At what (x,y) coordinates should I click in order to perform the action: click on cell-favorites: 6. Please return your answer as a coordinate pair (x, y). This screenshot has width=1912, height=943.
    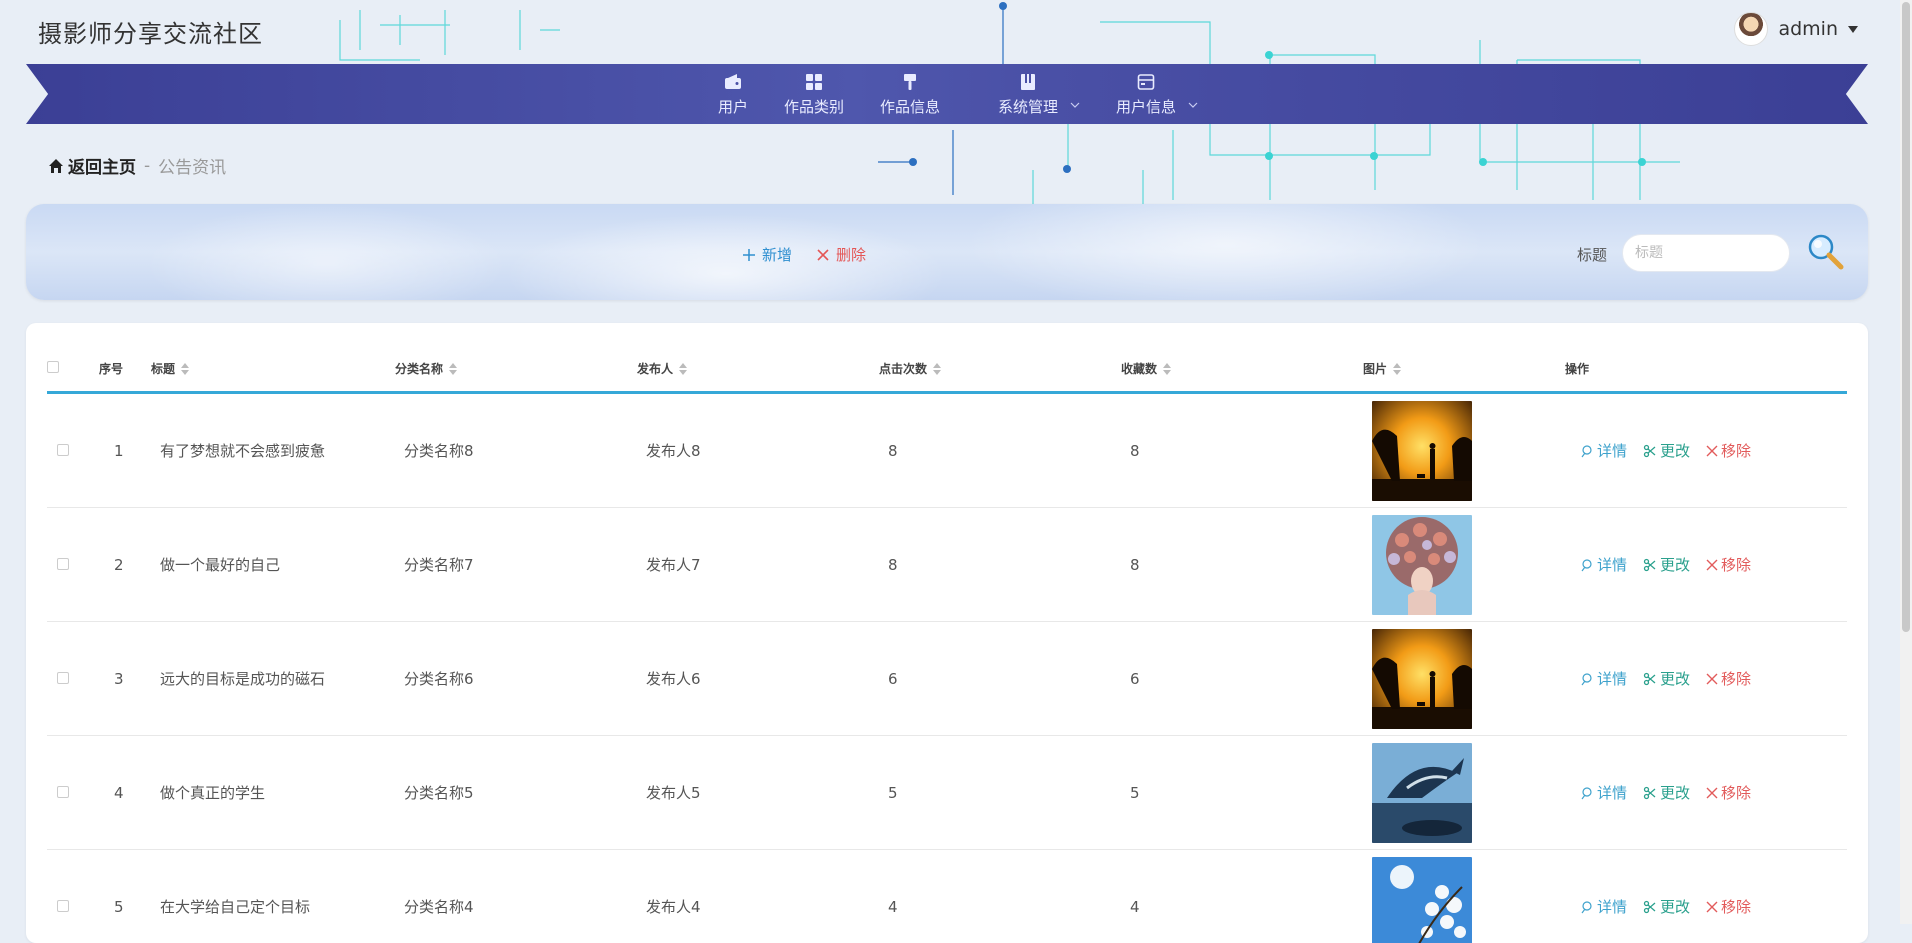
    Looking at the image, I should click on (1241, 679).